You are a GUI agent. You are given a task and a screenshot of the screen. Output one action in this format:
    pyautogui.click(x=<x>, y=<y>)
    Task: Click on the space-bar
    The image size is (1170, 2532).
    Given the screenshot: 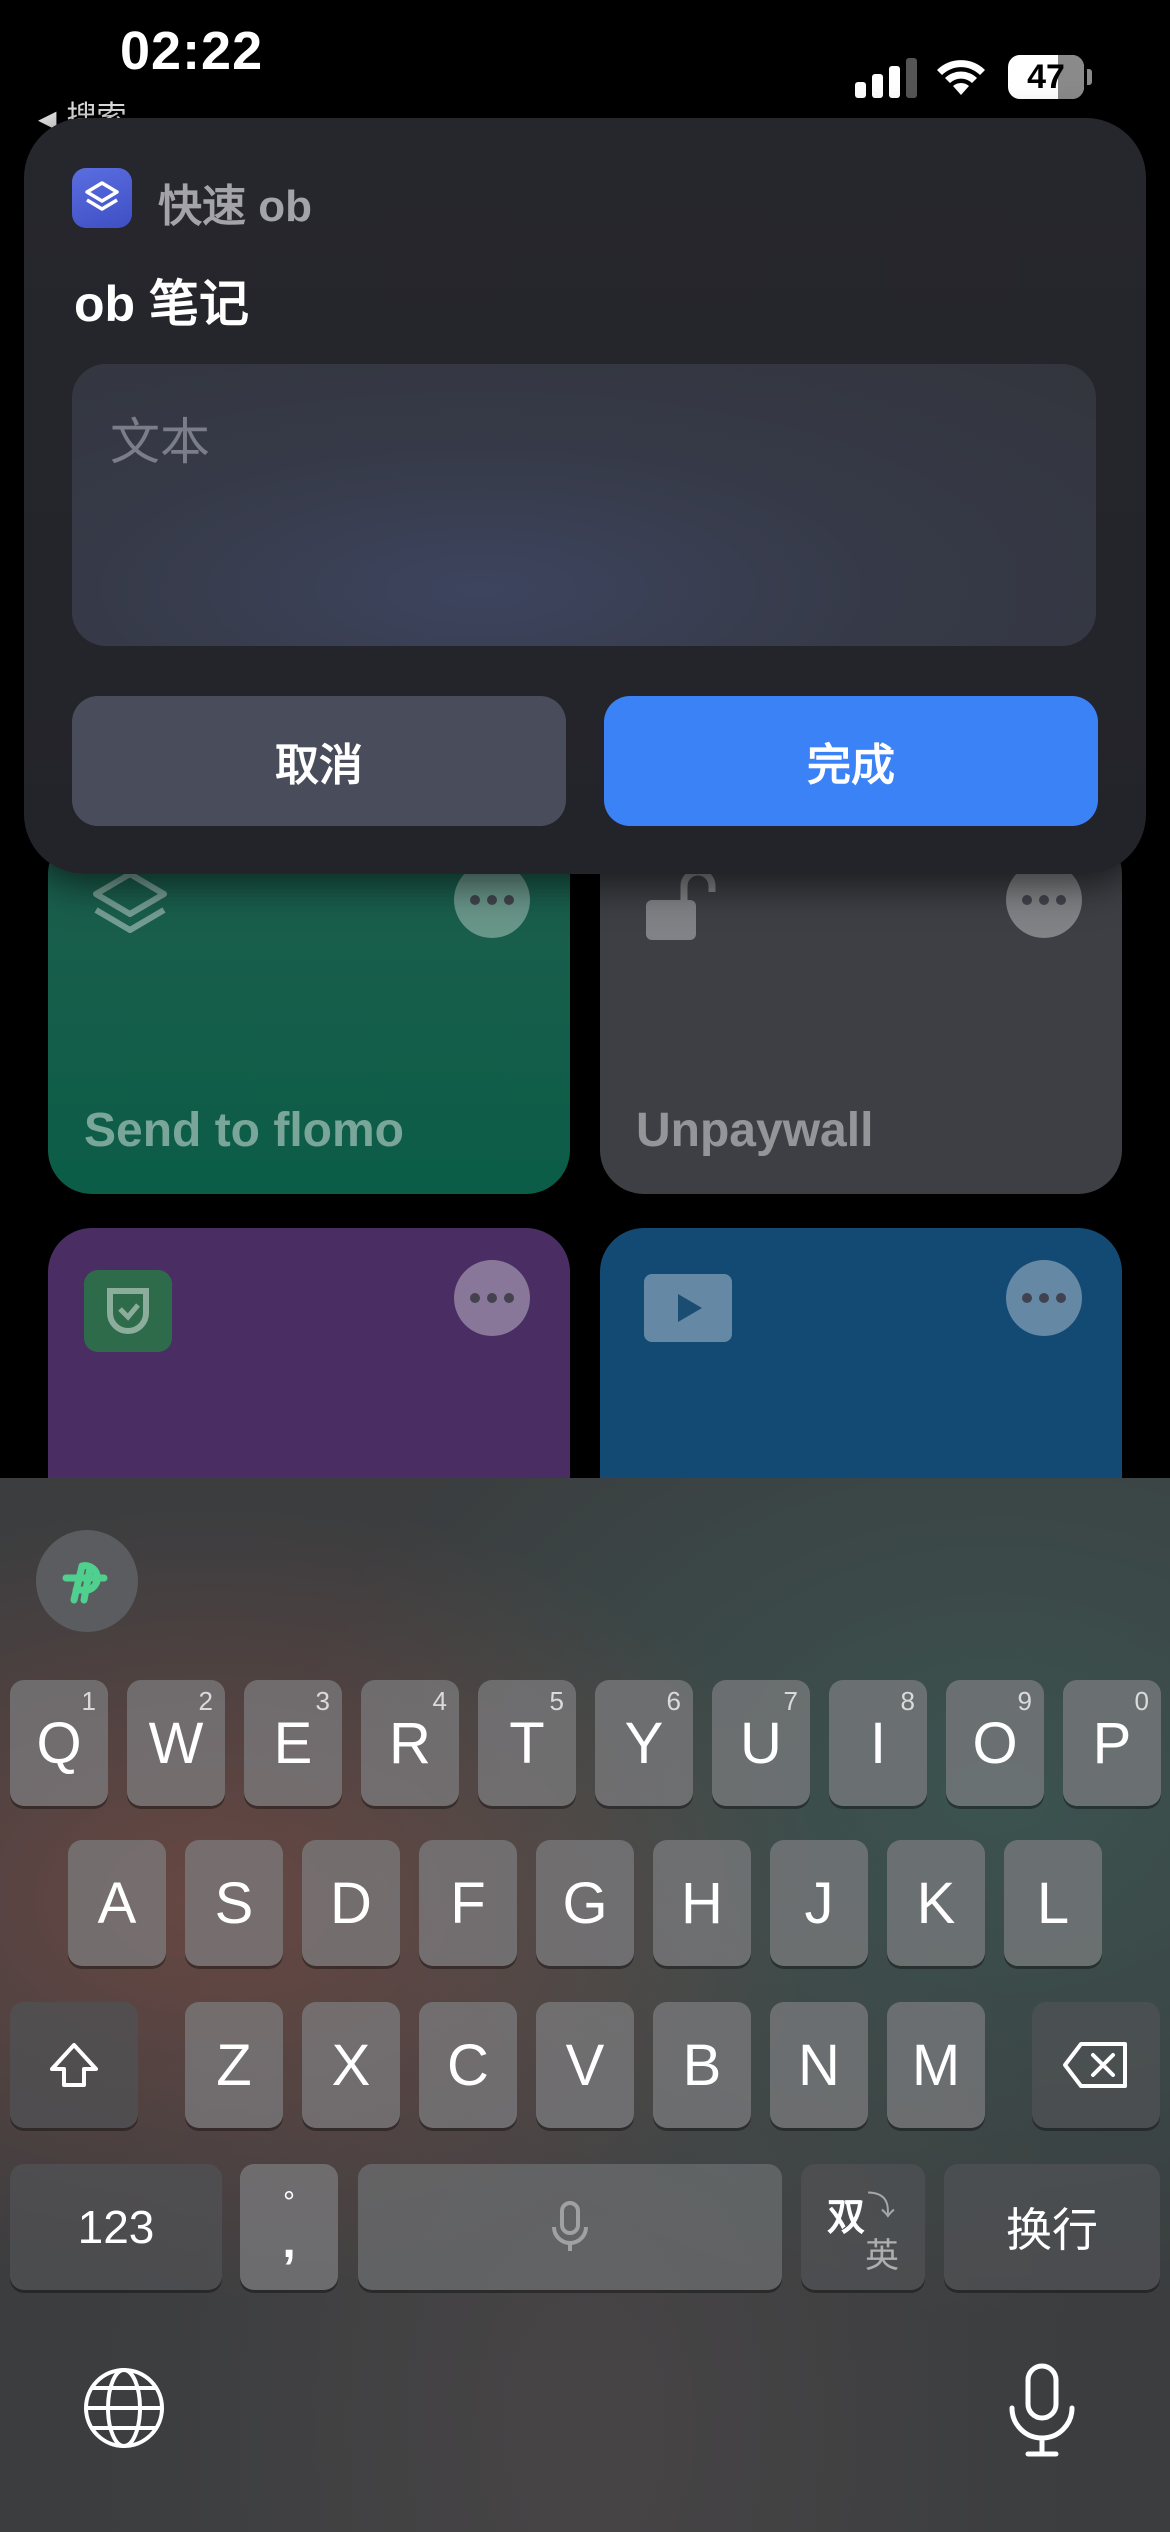 What is the action you would take?
    pyautogui.click(x=570, y=2227)
    